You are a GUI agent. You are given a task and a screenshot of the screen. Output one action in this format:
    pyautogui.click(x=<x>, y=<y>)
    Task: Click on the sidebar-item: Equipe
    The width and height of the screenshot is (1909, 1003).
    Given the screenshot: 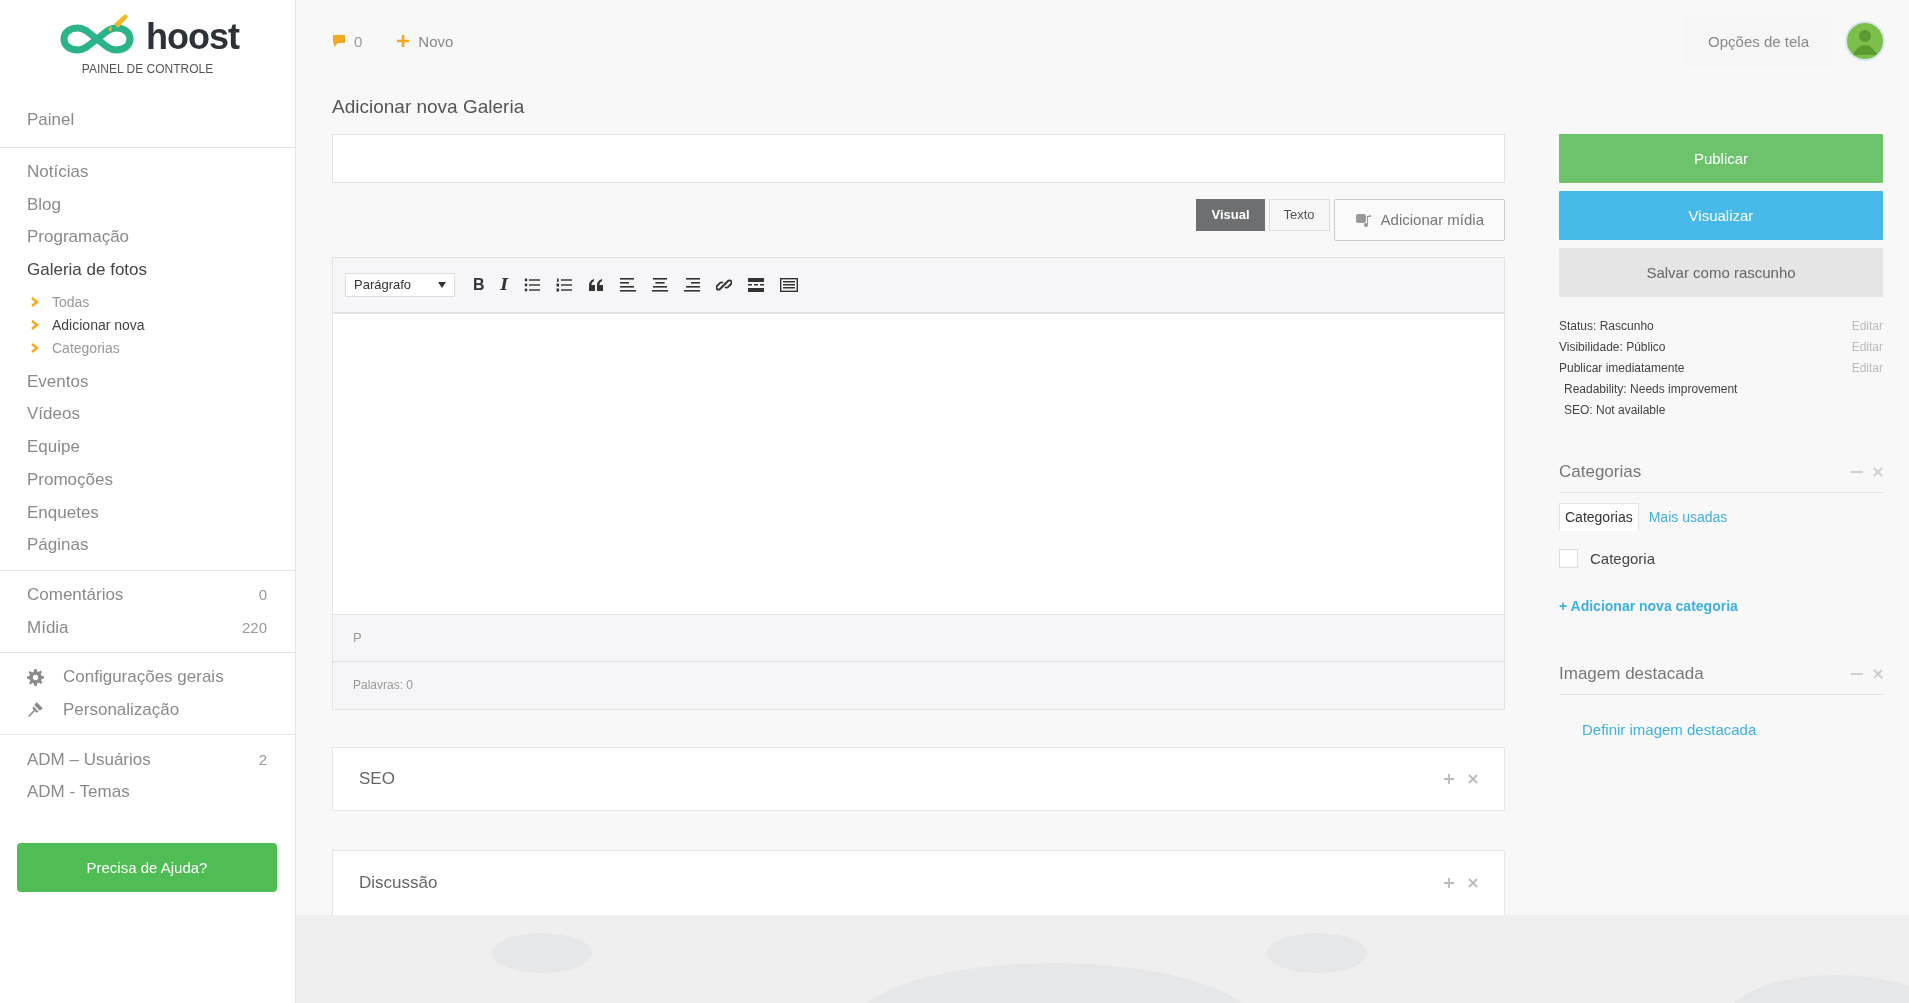 What is the action you would take?
    pyautogui.click(x=147, y=447)
    